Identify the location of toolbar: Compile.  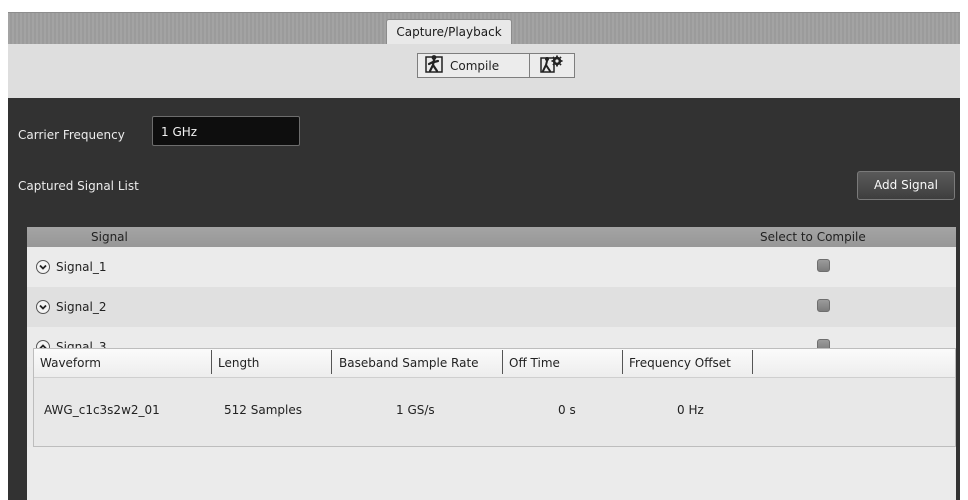
(484, 71).